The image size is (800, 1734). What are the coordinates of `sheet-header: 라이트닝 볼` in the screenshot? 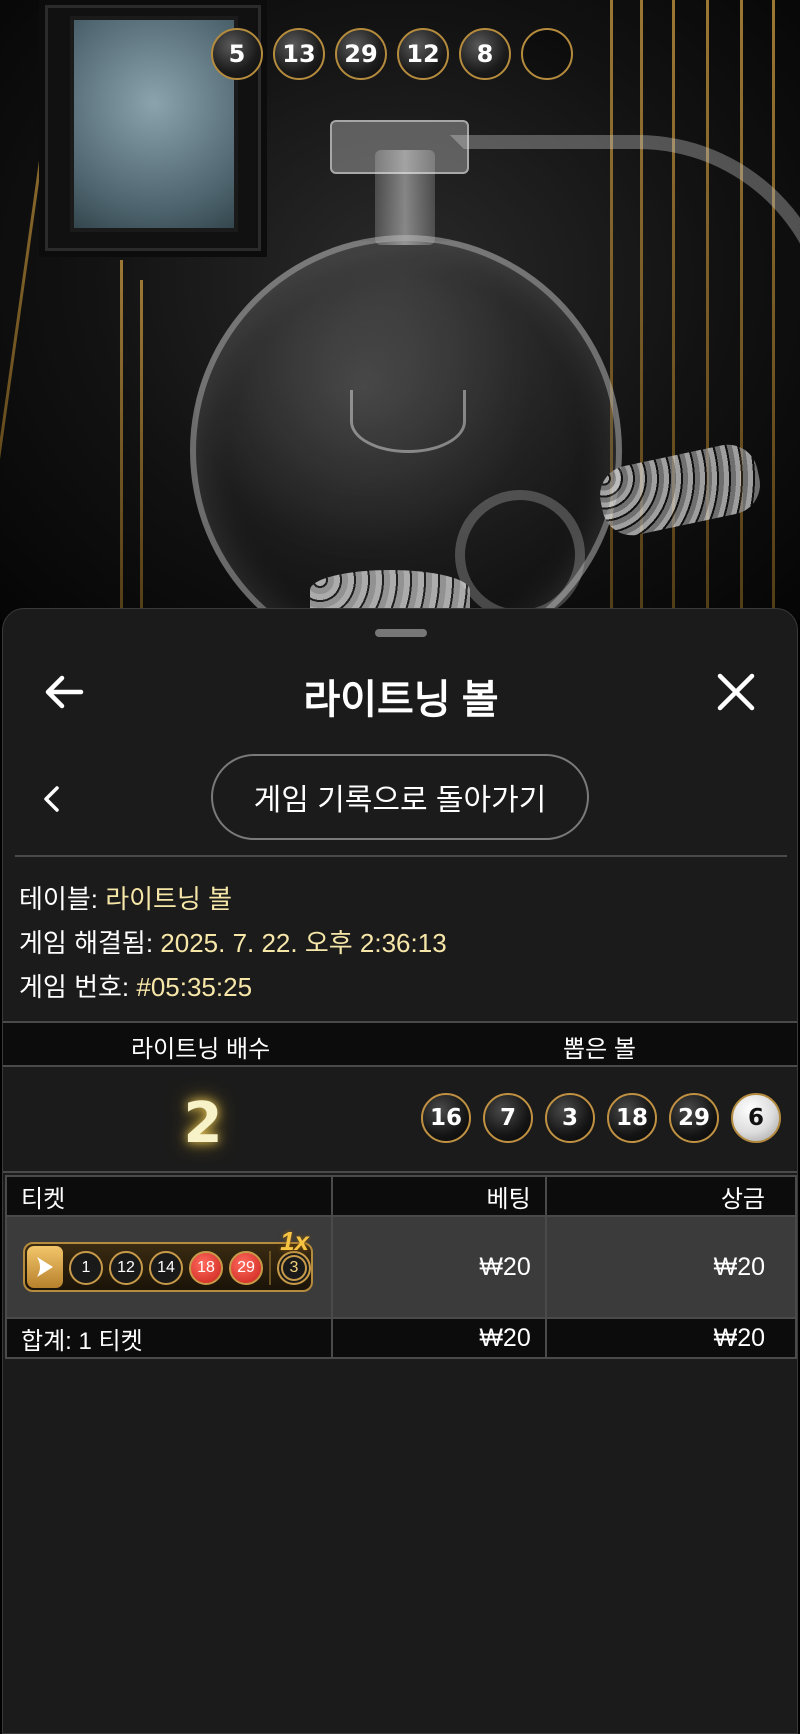 It's located at (400, 689).